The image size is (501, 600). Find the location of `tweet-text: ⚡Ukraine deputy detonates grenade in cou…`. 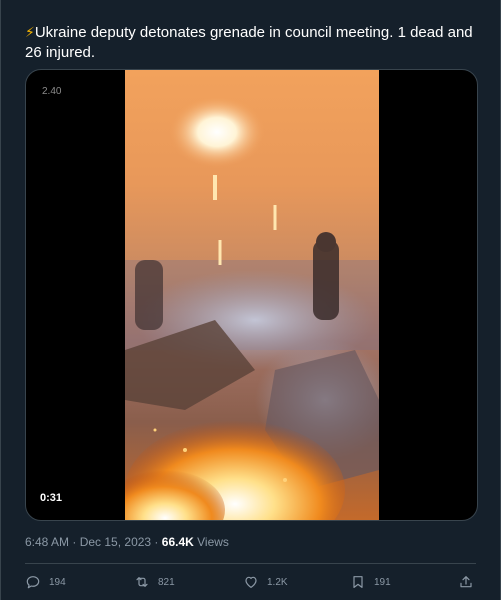

tweet-text: ⚡Ukraine deputy detonates grenade in cou… is located at coordinates (255, 42).